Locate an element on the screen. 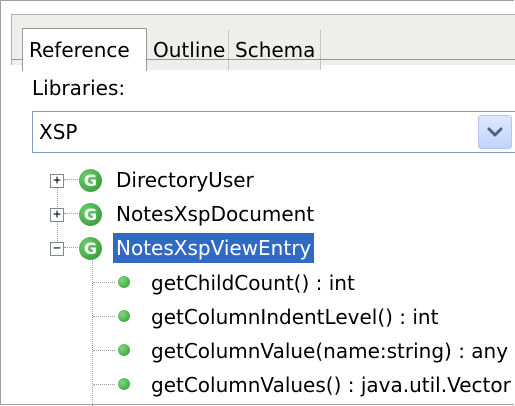  method-label: getChildCount() : int is located at coordinates (253, 283).